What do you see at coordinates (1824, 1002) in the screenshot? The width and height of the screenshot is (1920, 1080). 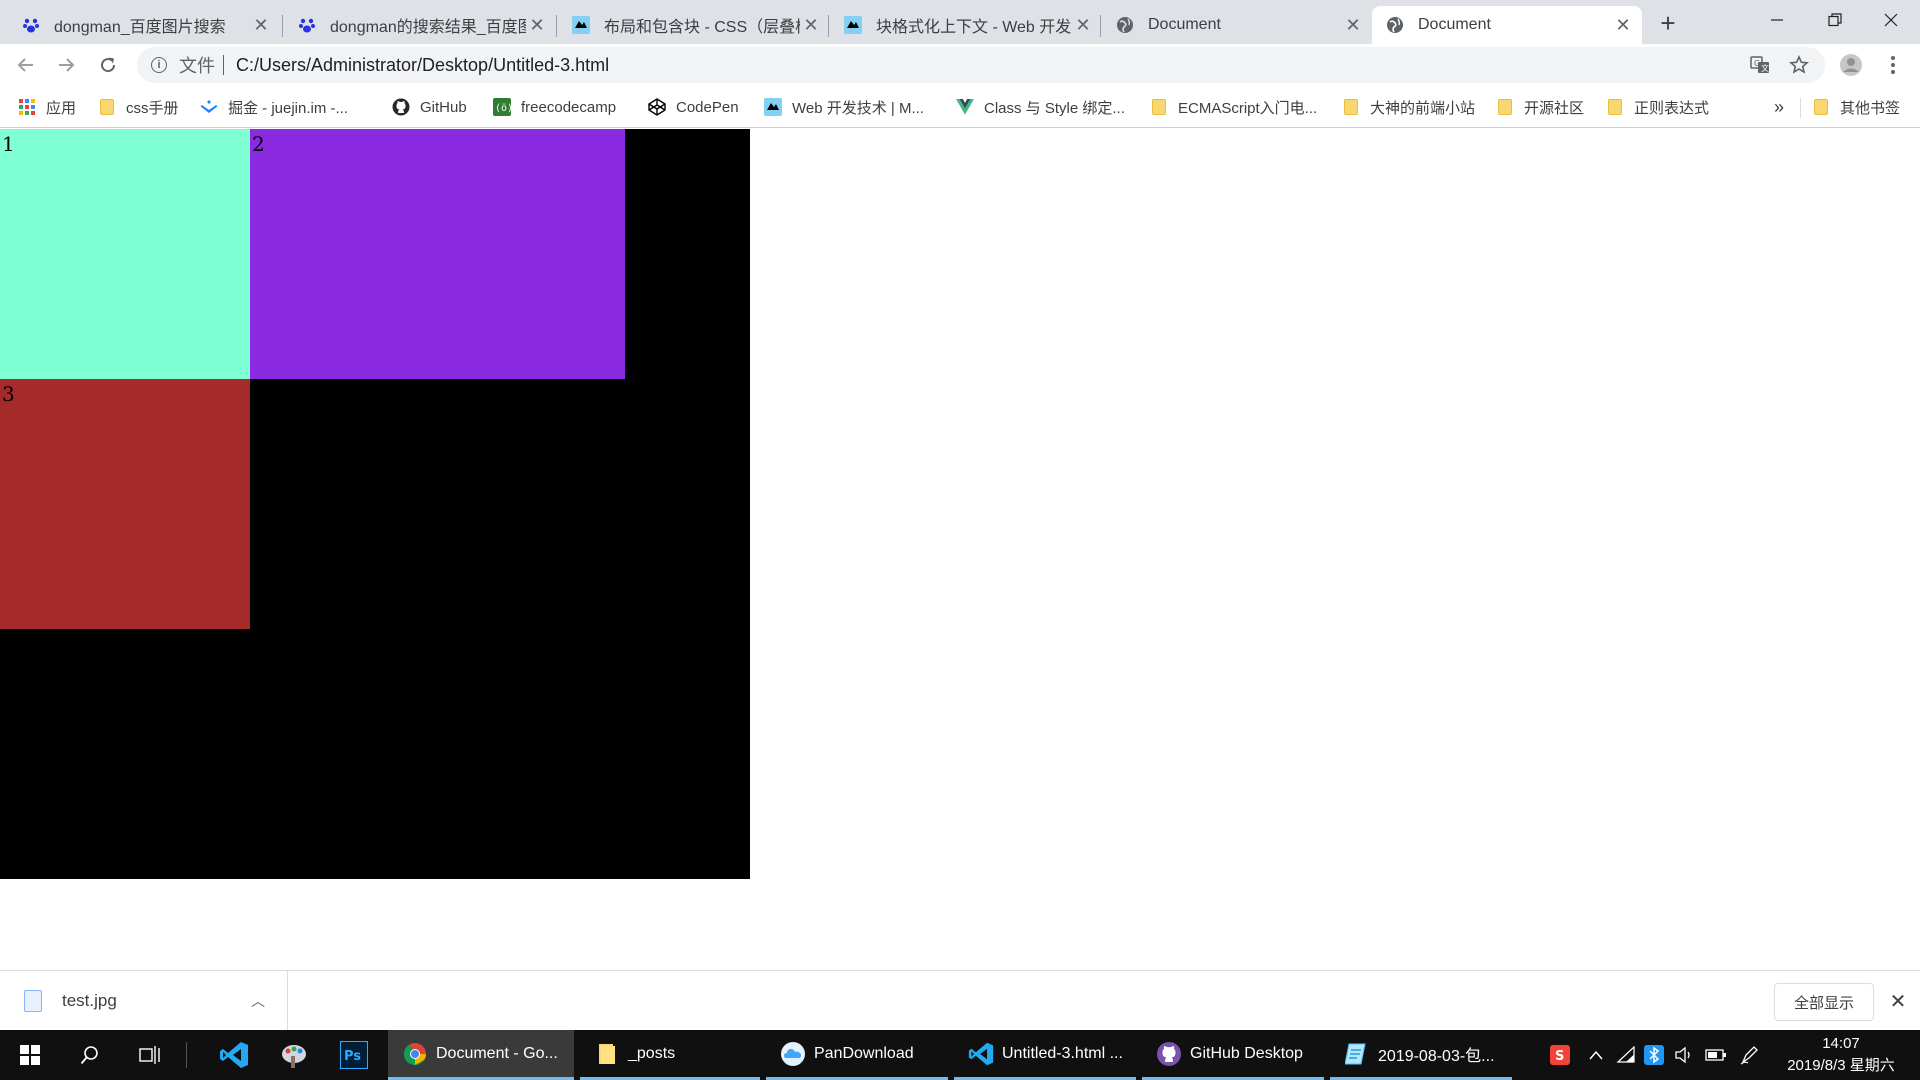 I see `show-all-downloads-button: 全部显示` at bounding box center [1824, 1002].